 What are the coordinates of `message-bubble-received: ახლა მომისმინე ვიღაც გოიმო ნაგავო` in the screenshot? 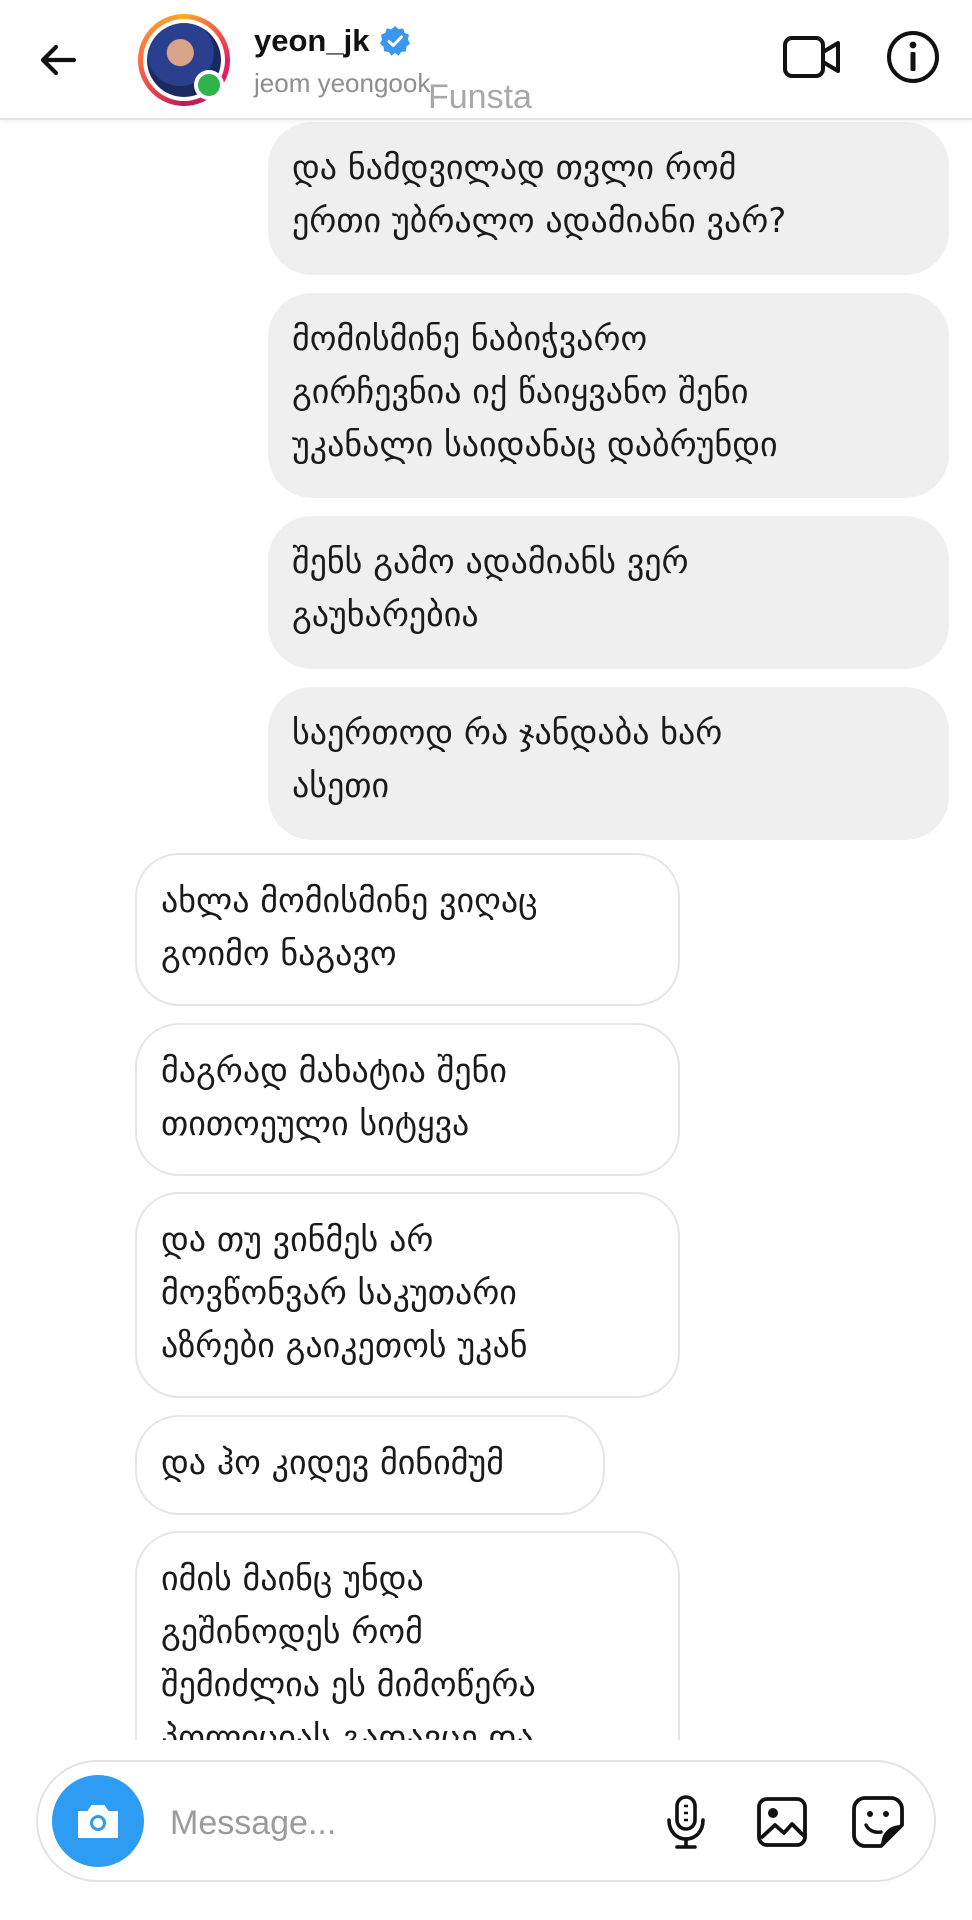 It's located at (407, 929).